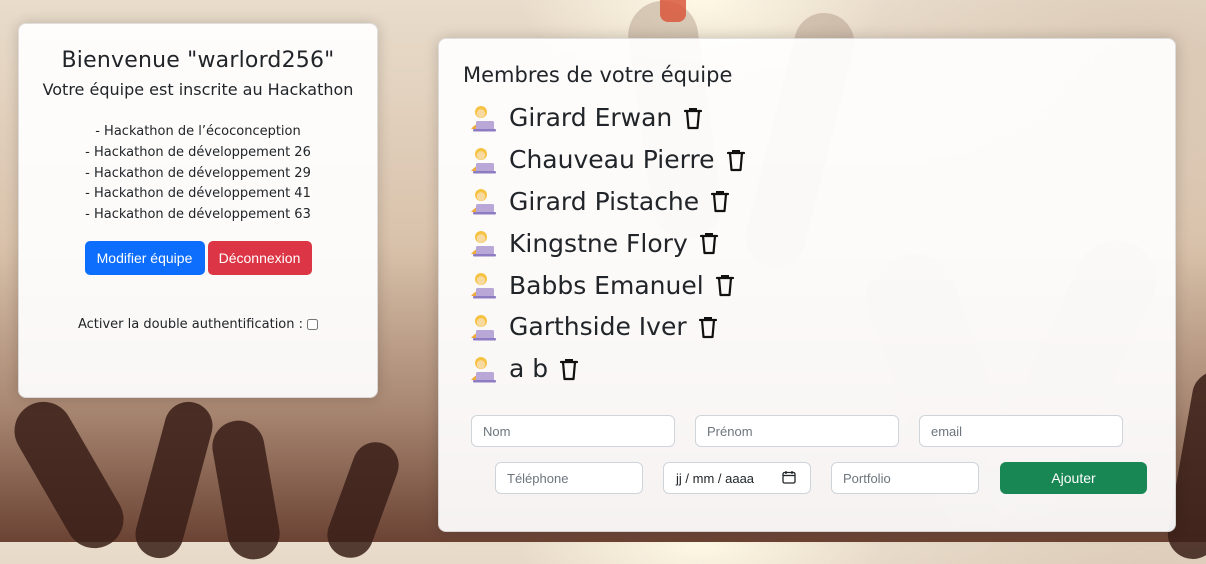 The image size is (1206, 564). I want to click on registered-text: Votre équipe est inscrite au Hackathon, so click(198, 89).